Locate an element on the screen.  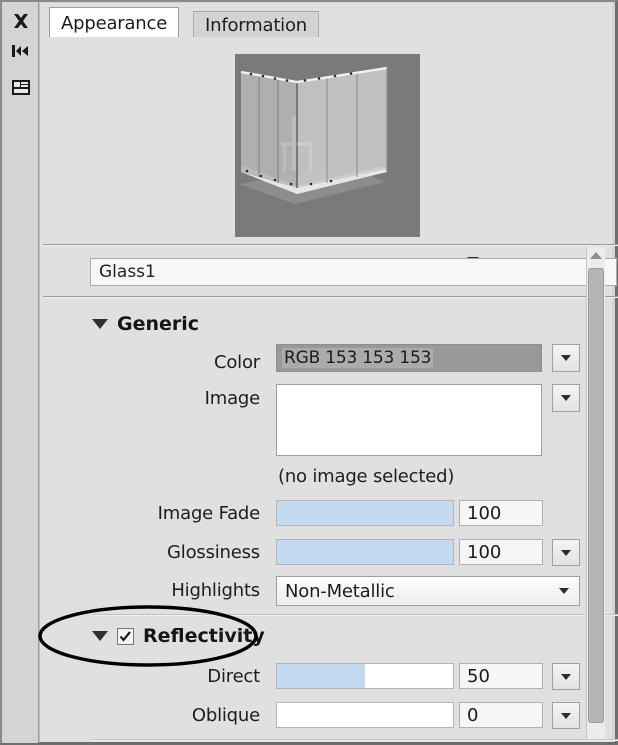
glossiness-slider is located at coordinates (365, 552).